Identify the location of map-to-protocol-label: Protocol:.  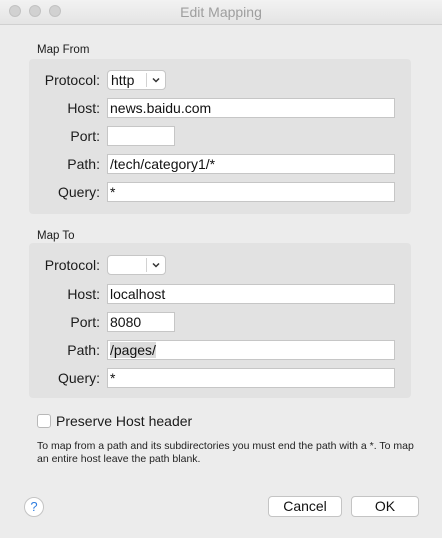
(72, 265).